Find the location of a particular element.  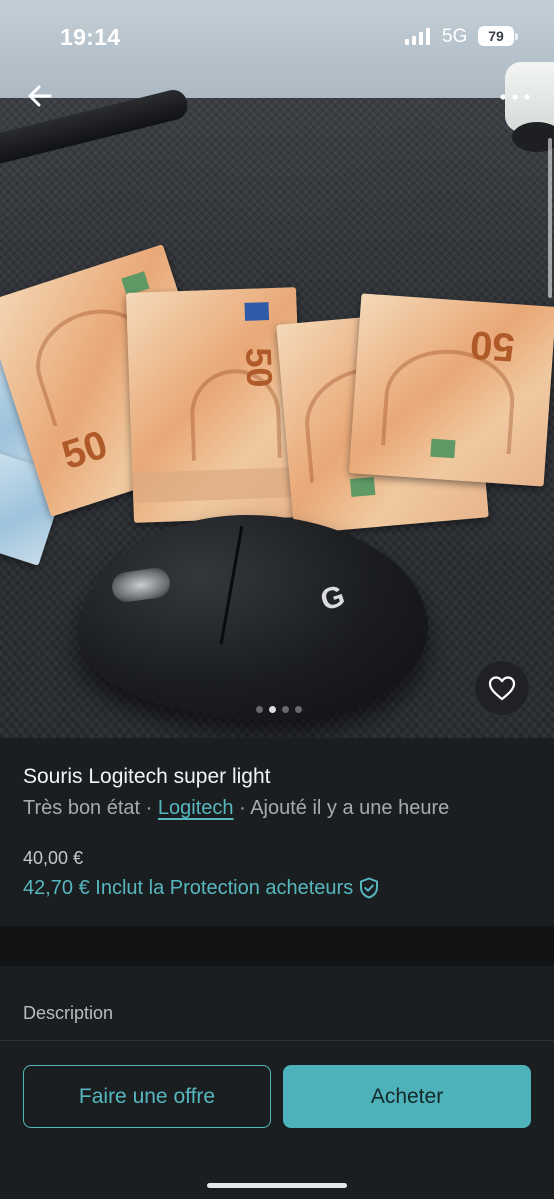

description-section: Description is located at coordinates (277, 1003).